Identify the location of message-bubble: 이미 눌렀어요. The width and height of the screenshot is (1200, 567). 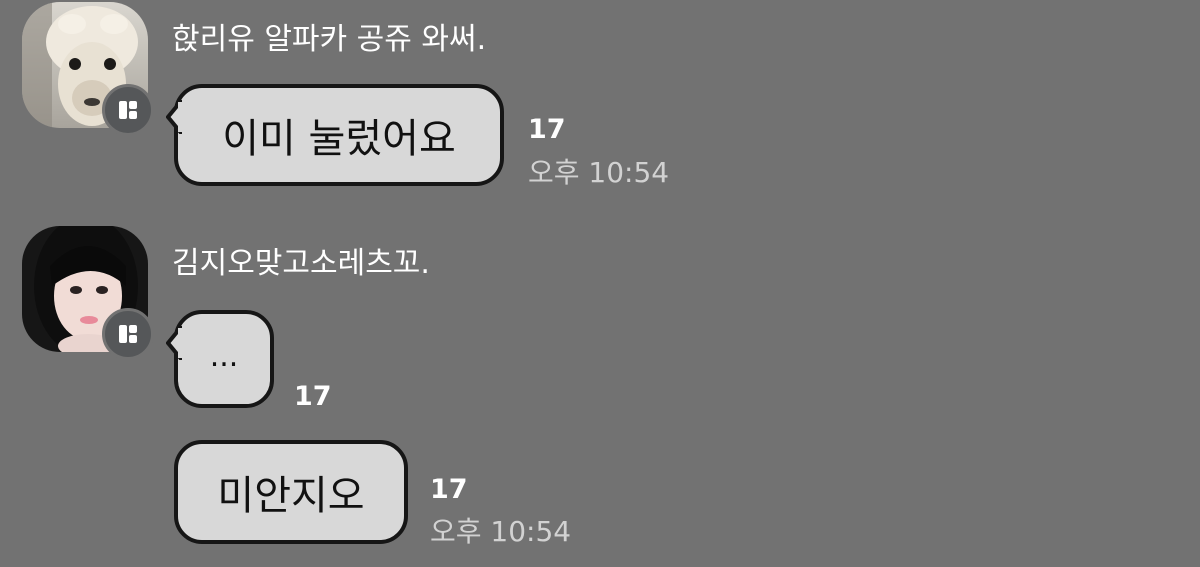
(335, 135).